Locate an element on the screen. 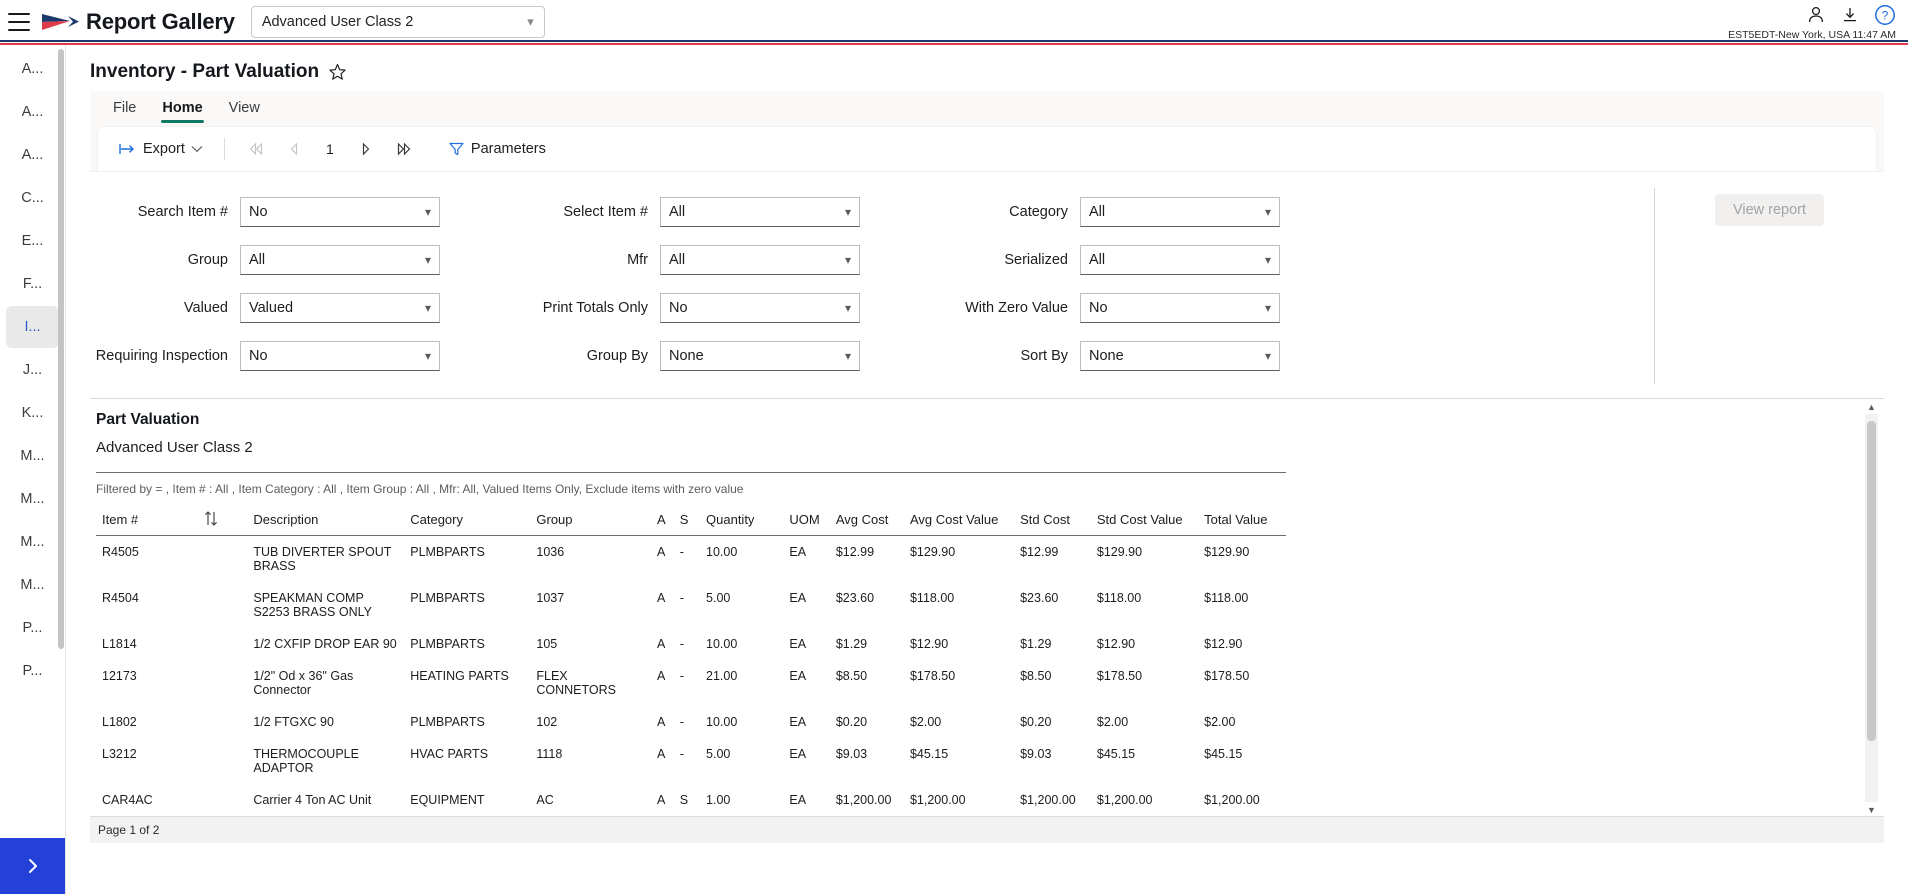  col-group: Group is located at coordinates (590, 521).